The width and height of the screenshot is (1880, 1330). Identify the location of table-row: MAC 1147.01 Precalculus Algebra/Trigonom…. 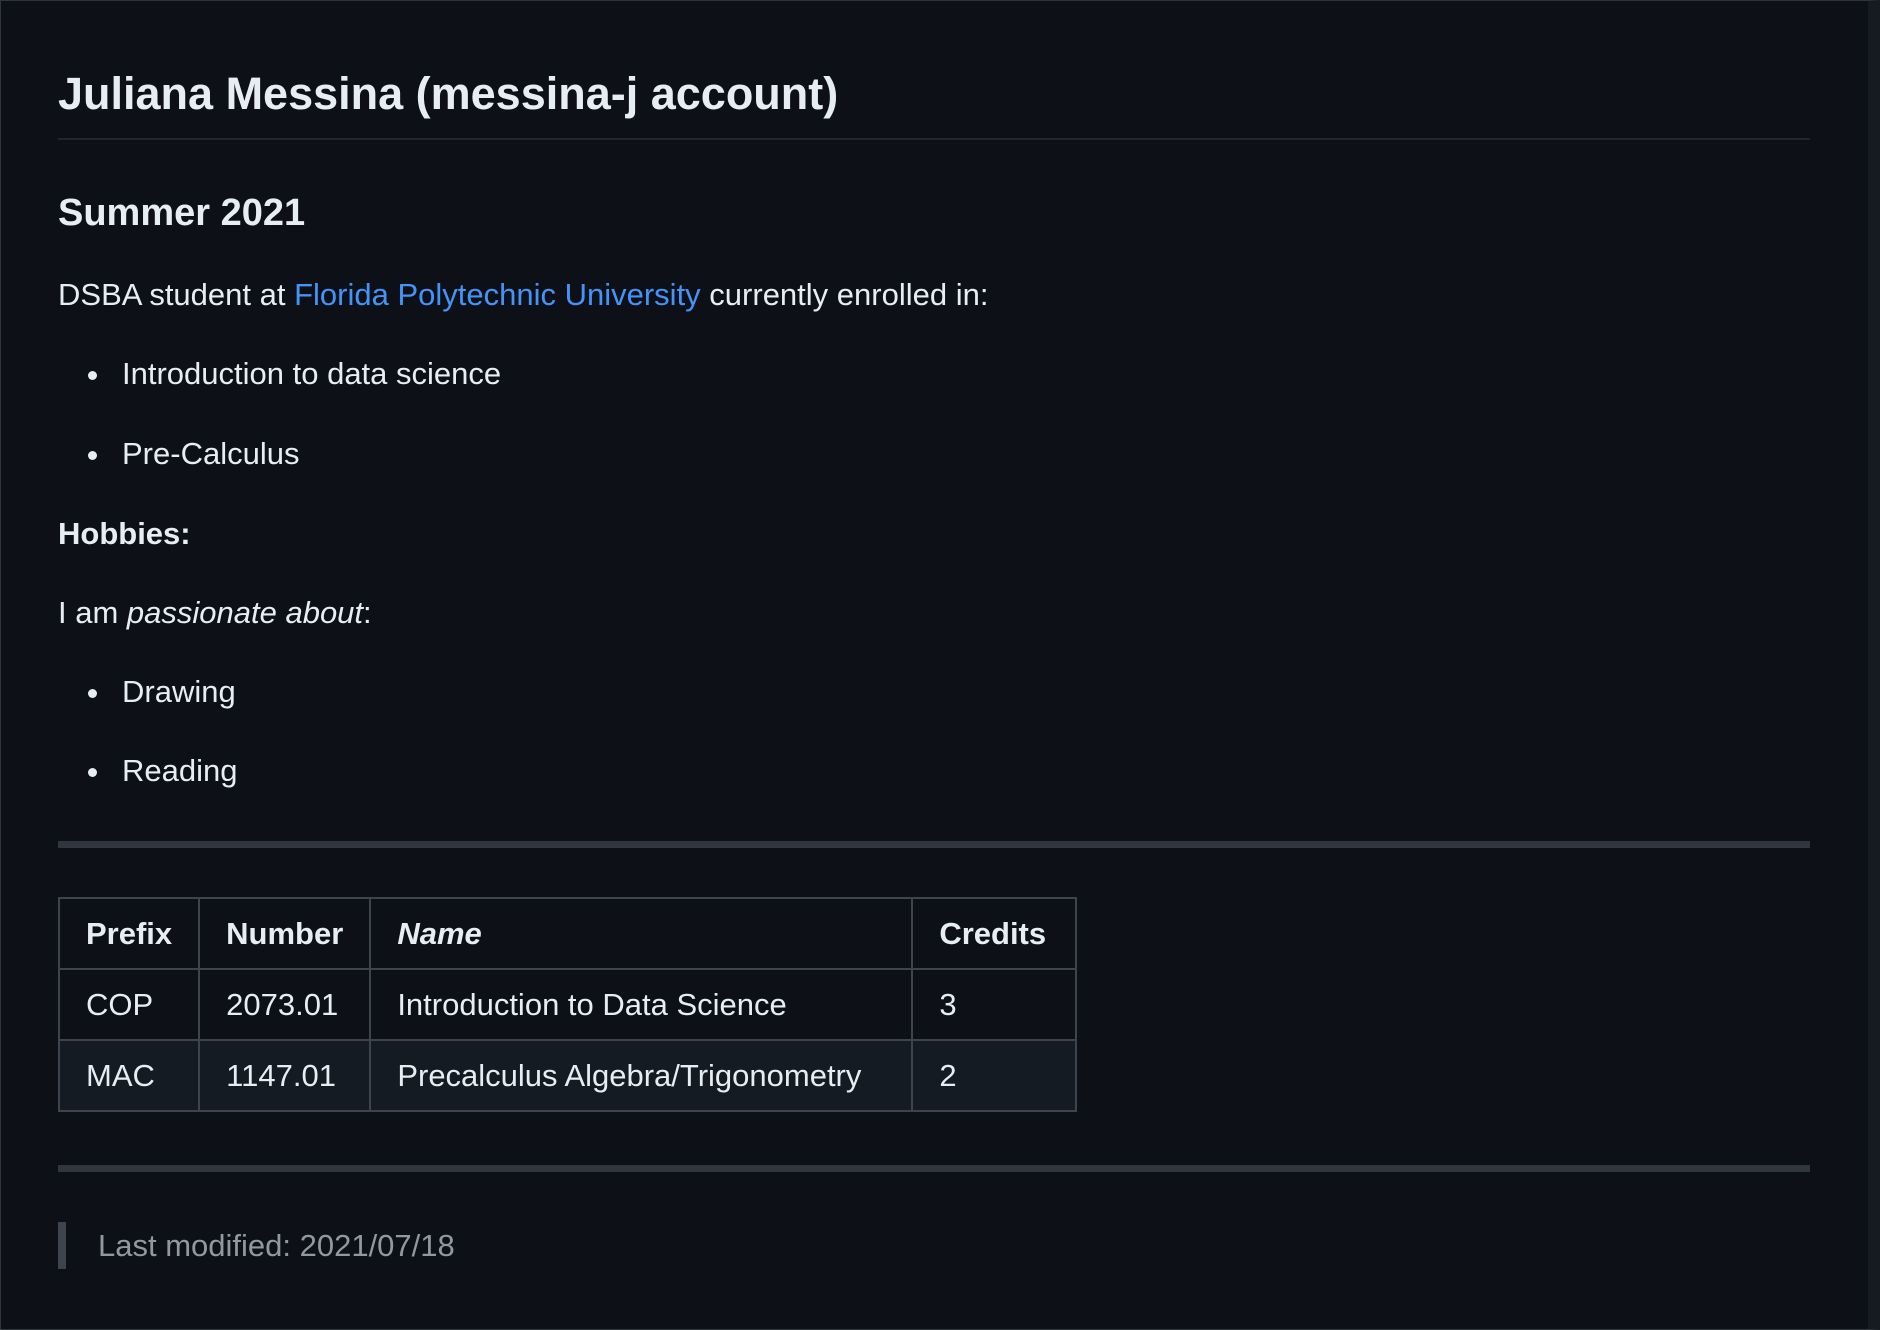
(567, 1075).